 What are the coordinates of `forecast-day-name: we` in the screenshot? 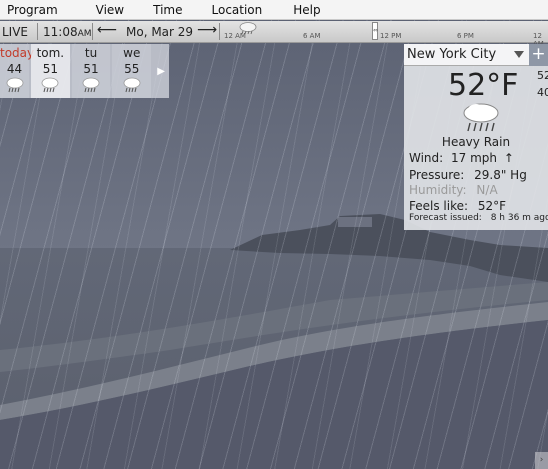 It's located at (132, 53).